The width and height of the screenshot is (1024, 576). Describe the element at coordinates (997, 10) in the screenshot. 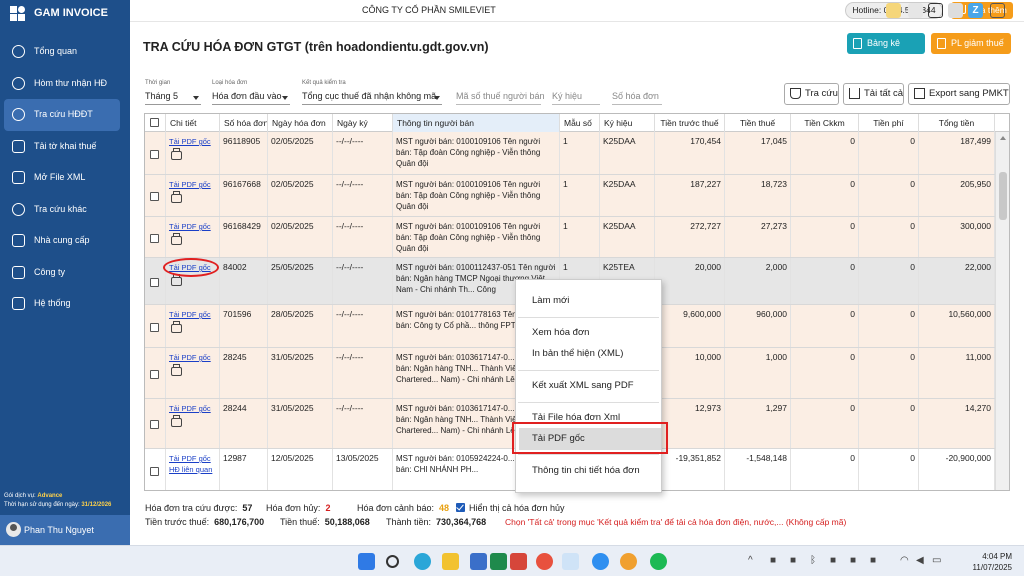

I see `book-icon` at that location.